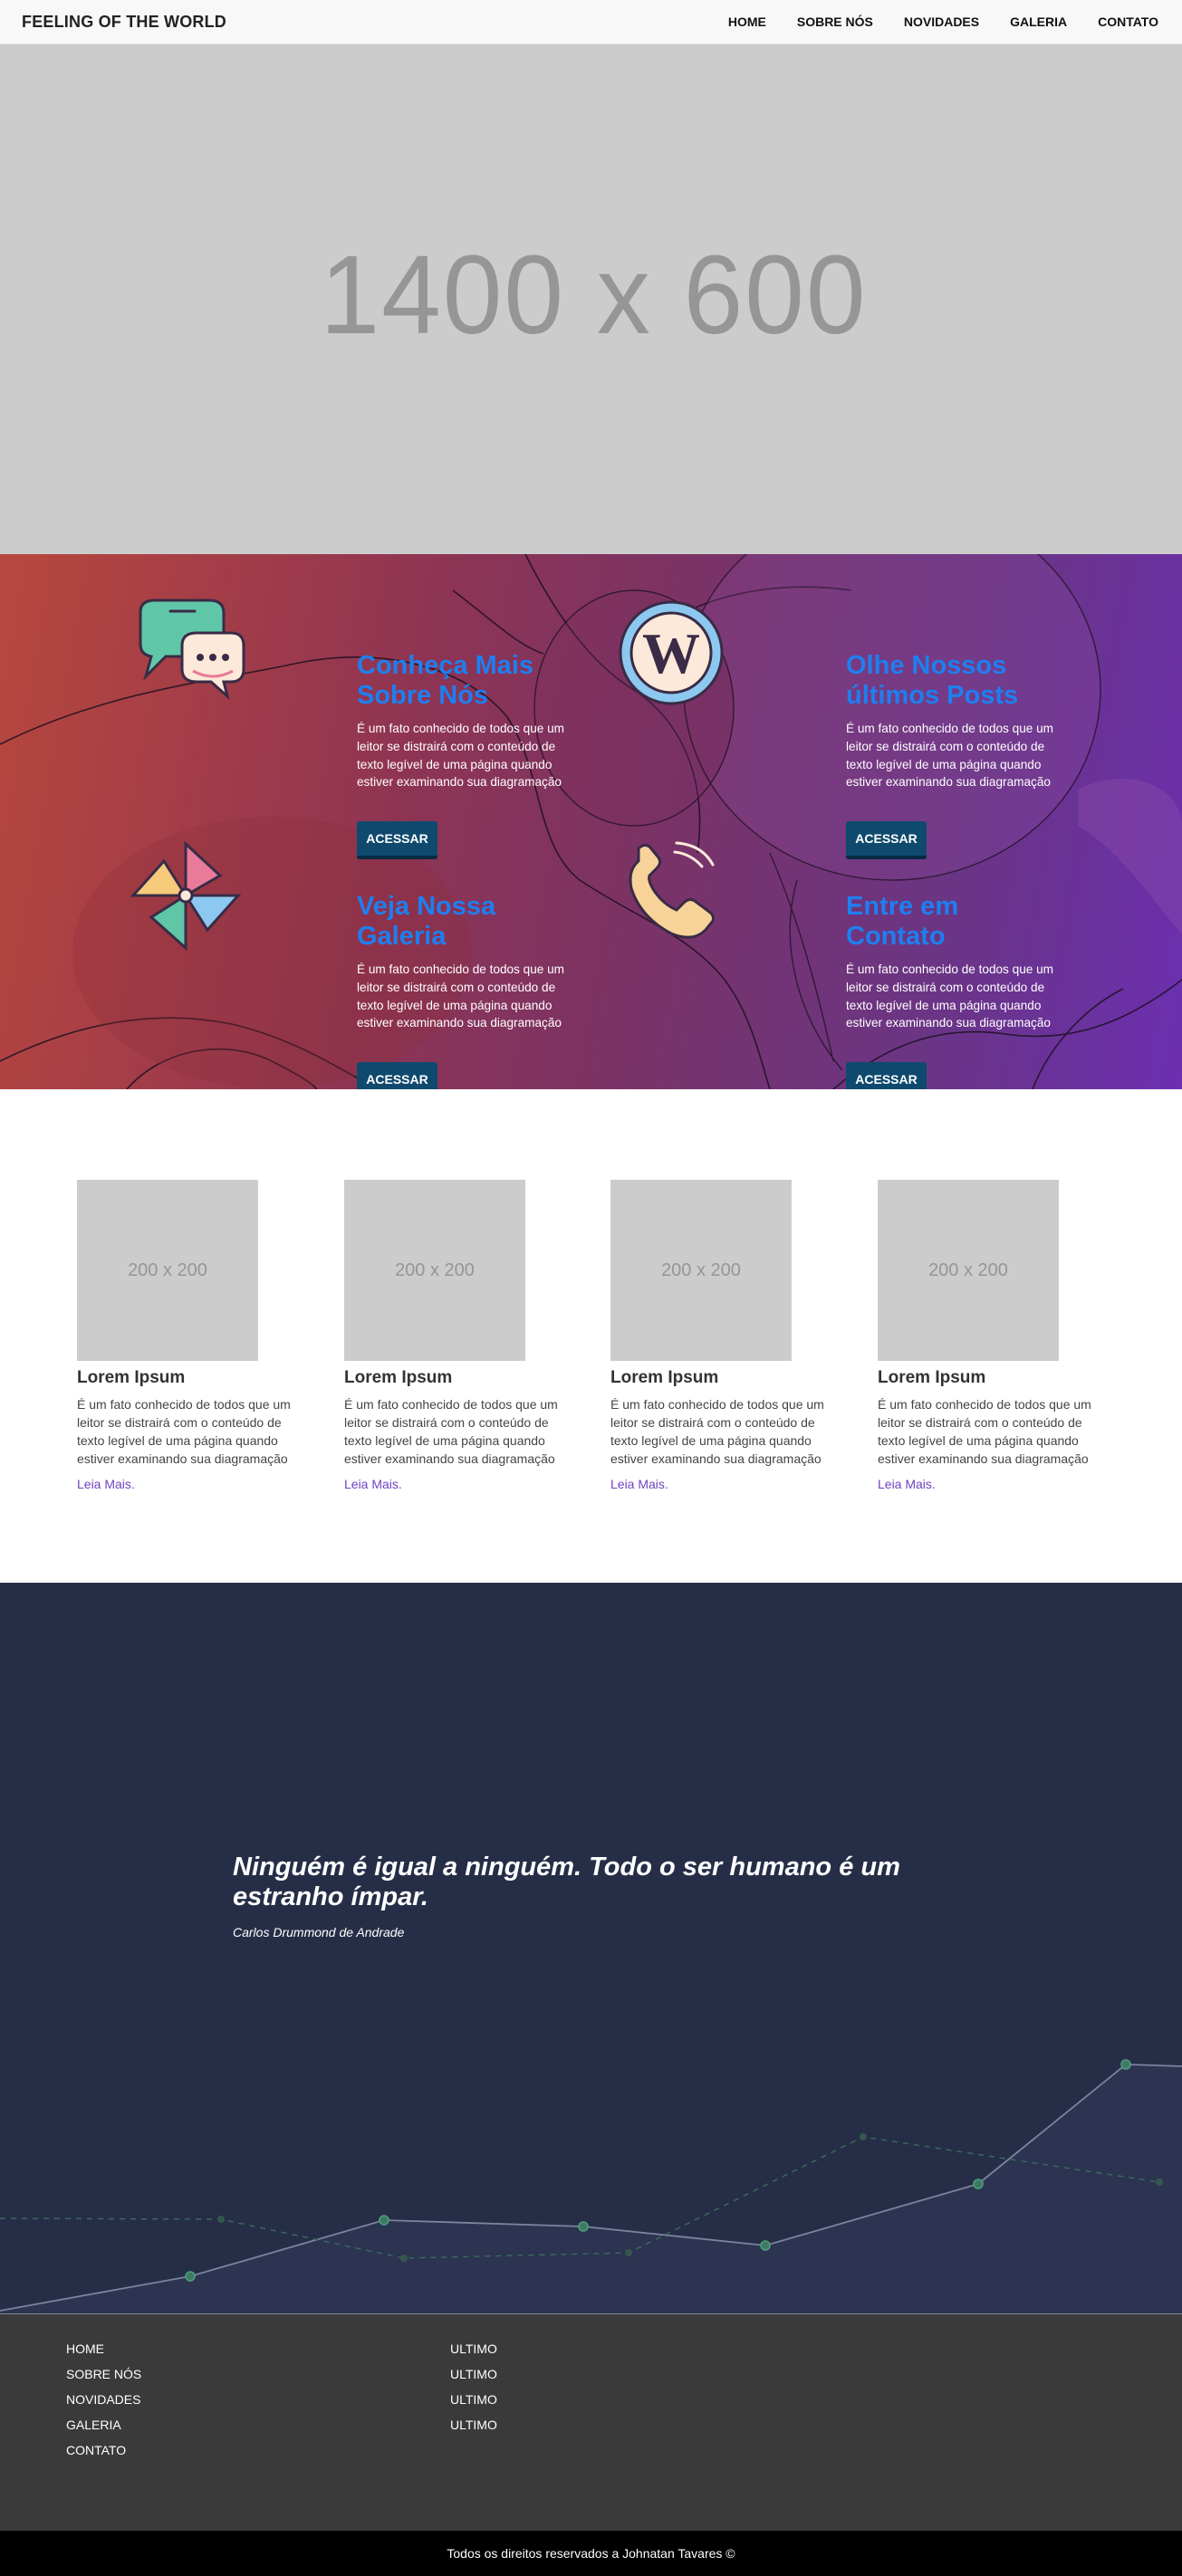  What do you see at coordinates (686, 907) in the screenshot?
I see `phone-handset-icon` at bounding box center [686, 907].